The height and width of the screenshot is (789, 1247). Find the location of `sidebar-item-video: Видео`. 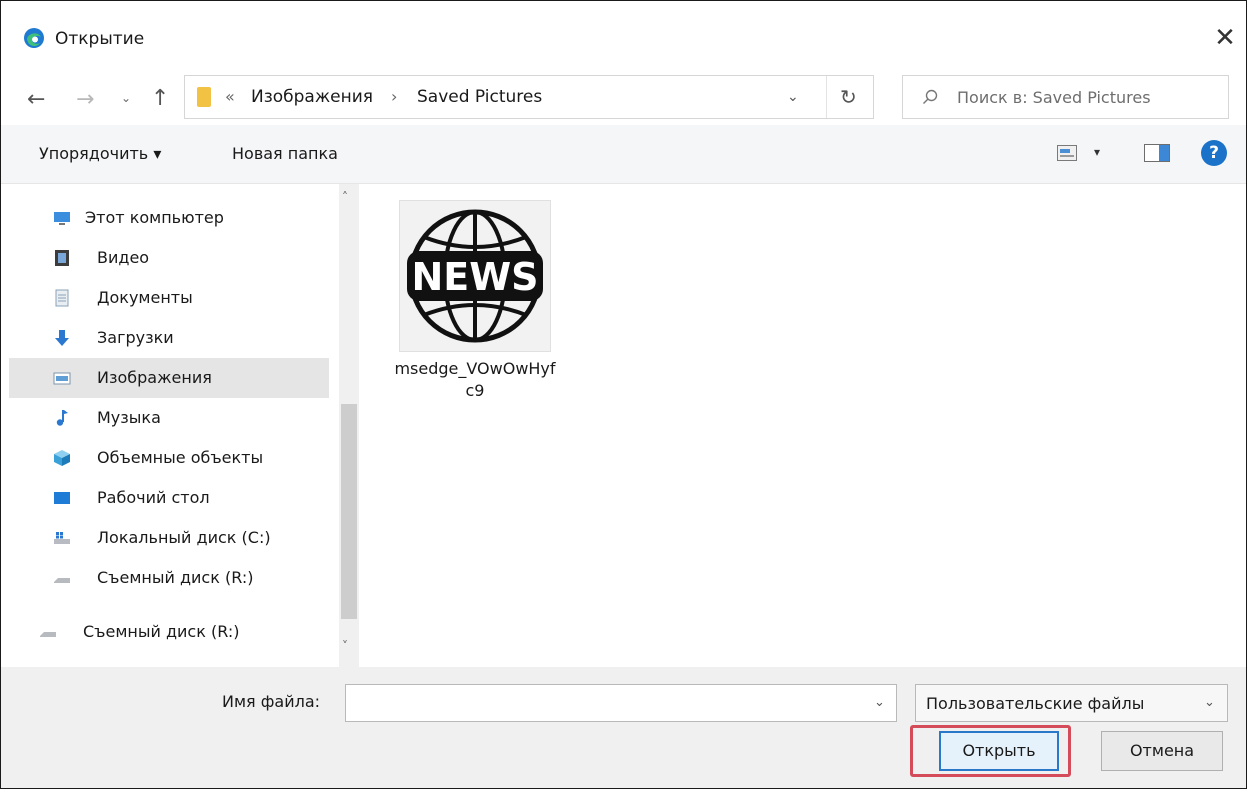

sidebar-item-video: Видео is located at coordinates (169, 258).